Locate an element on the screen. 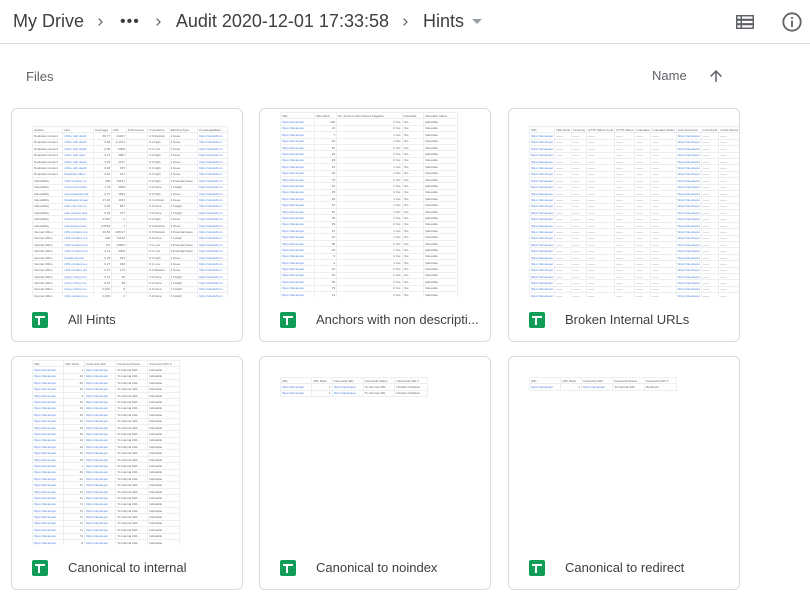 The image size is (810, 598). file-card-footer: Canonical to redirect is located at coordinates (624, 567).